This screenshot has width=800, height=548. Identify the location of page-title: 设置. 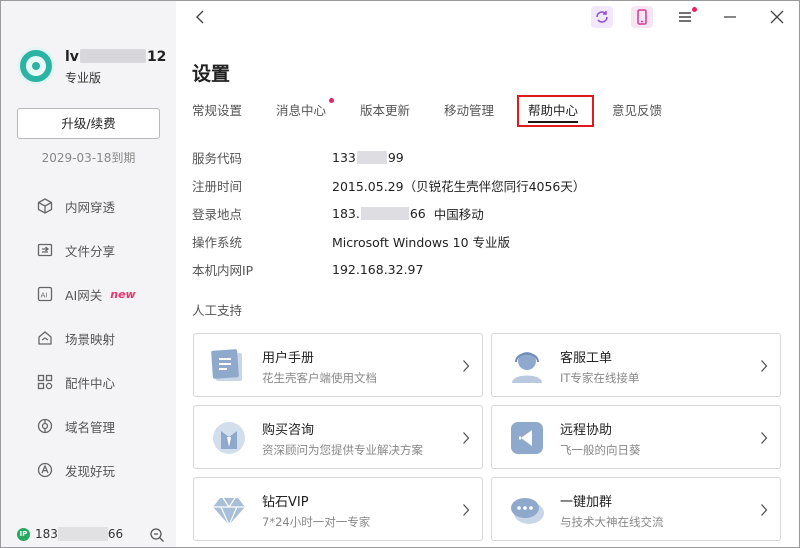
(211, 74).